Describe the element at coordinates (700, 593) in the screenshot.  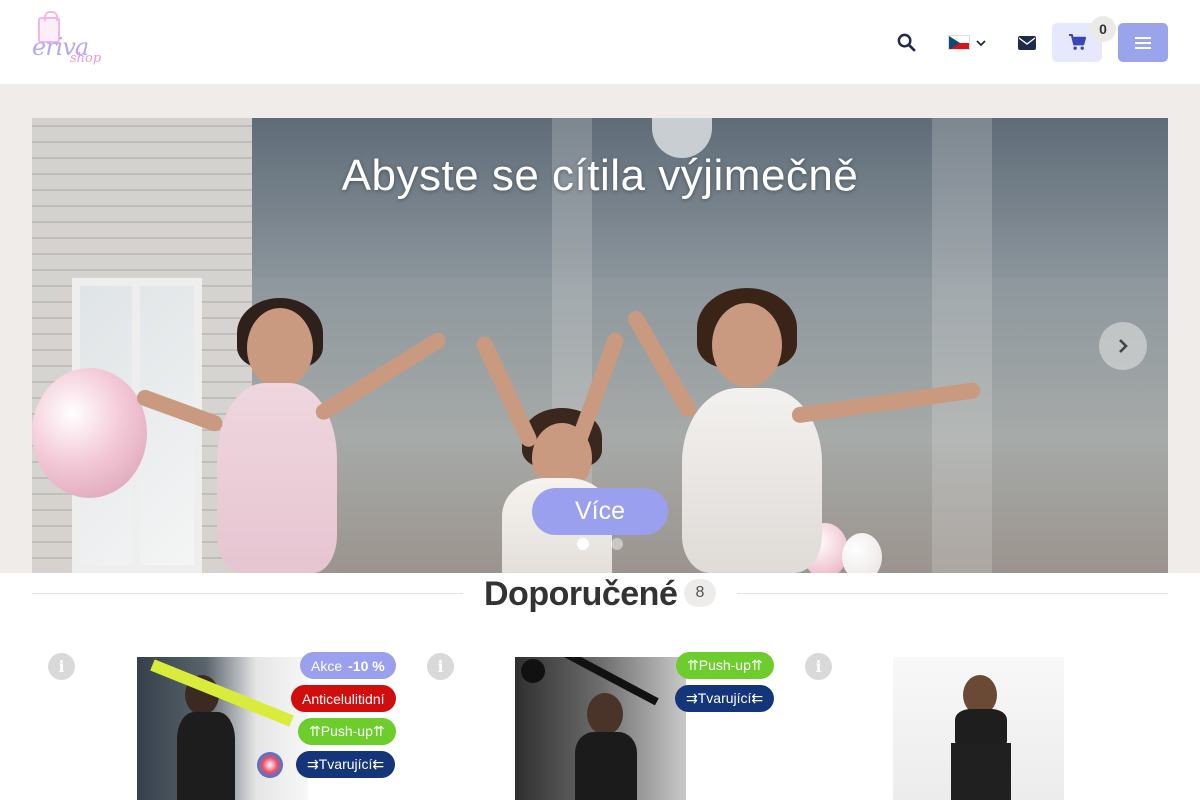
I see `section-count-badge: 8` at that location.